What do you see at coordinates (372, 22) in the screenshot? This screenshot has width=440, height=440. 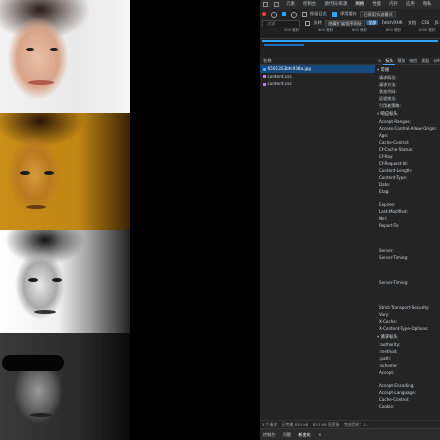 I see `type-filter-all: 全部` at bounding box center [372, 22].